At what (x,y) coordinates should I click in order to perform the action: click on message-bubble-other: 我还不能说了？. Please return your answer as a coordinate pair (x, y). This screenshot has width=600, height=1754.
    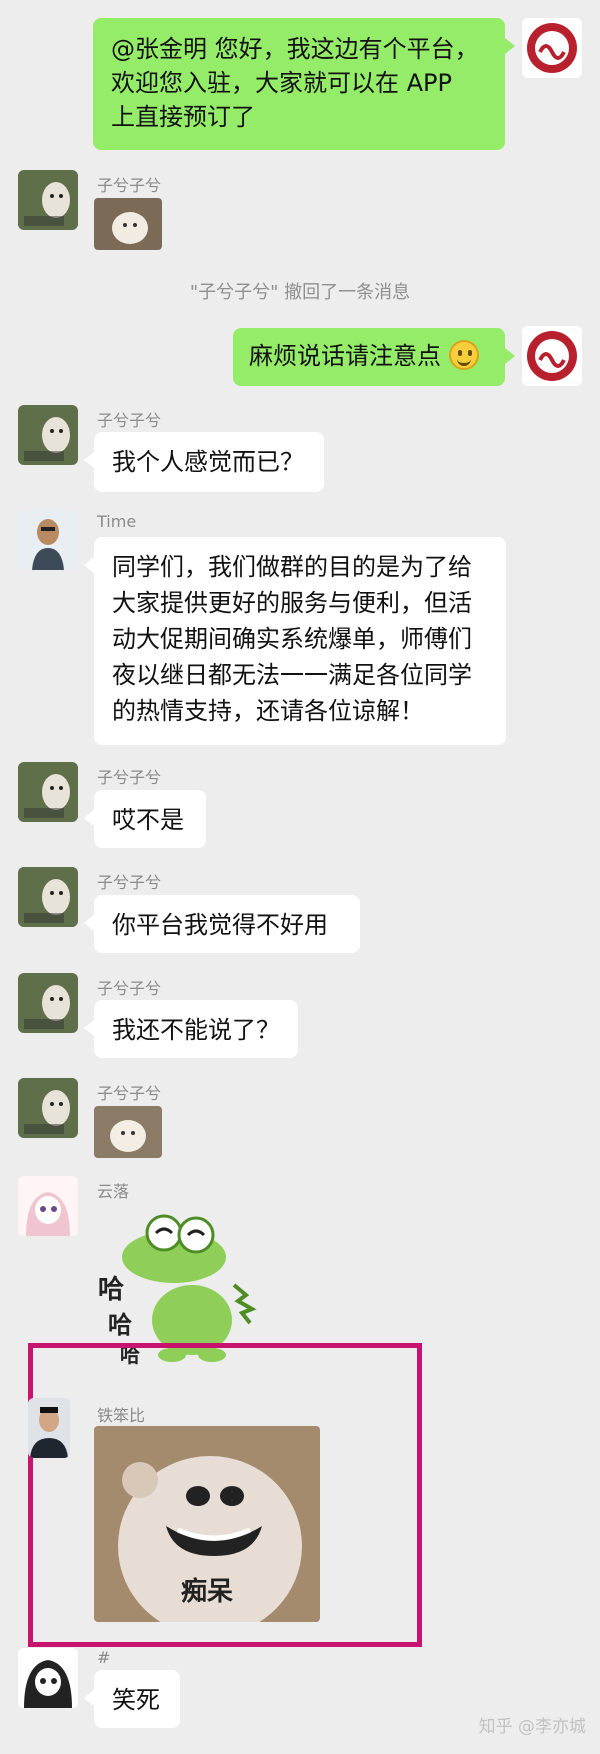
    Looking at the image, I should click on (191, 1029).